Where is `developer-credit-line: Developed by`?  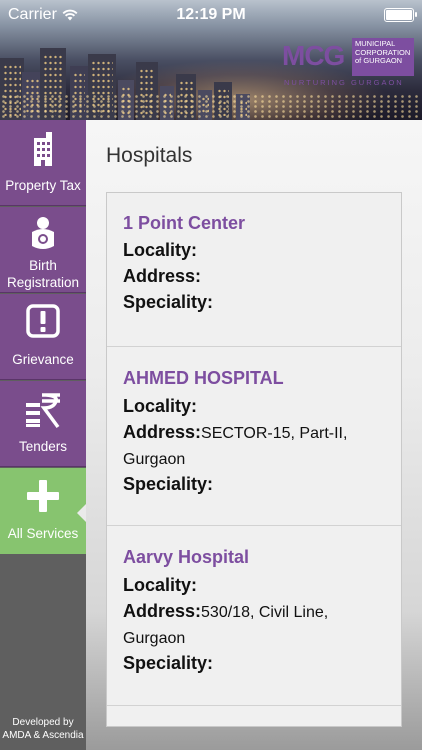 developer-credit-line: Developed by is located at coordinates (43, 722).